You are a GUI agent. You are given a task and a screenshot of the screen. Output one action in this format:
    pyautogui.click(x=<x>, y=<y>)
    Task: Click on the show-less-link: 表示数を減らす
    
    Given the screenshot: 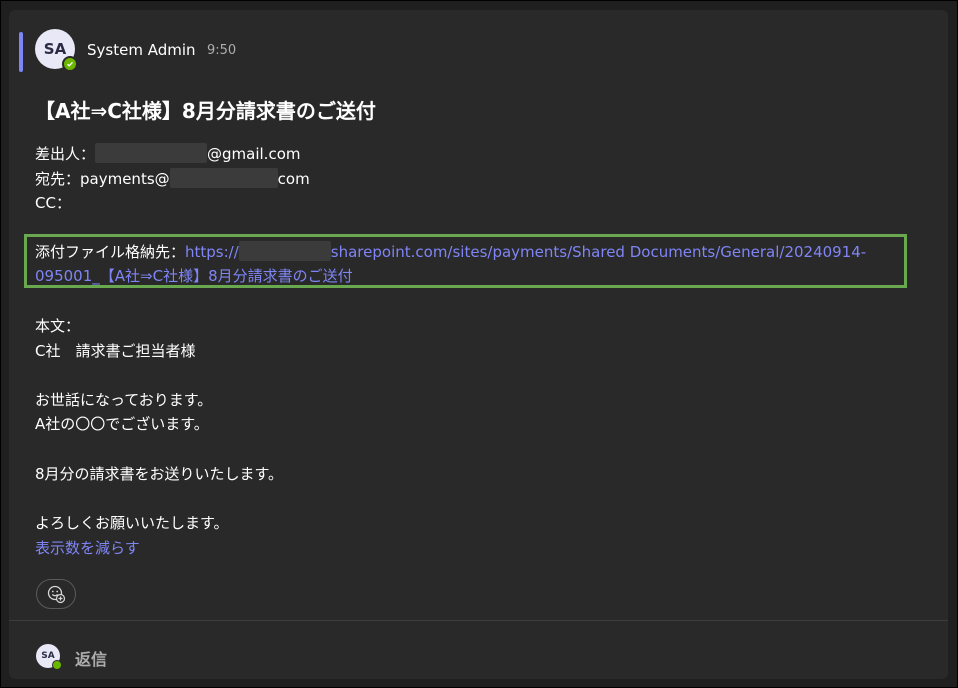 What is the action you would take?
    pyautogui.click(x=87, y=547)
    